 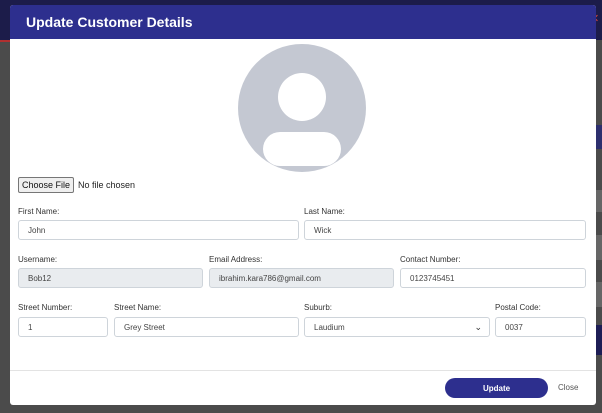 I want to click on contact-number-input: 0123745451, so click(x=493, y=278).